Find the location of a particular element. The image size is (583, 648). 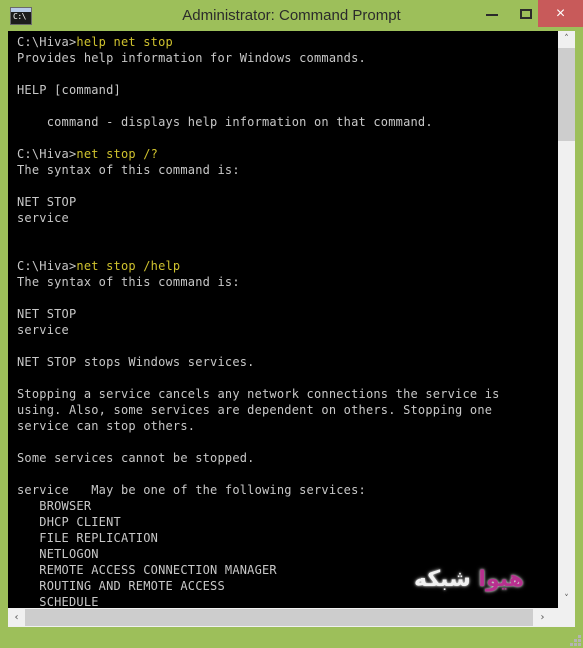

console-line: FILE REPLICATION is located at coordinates (88, 538).